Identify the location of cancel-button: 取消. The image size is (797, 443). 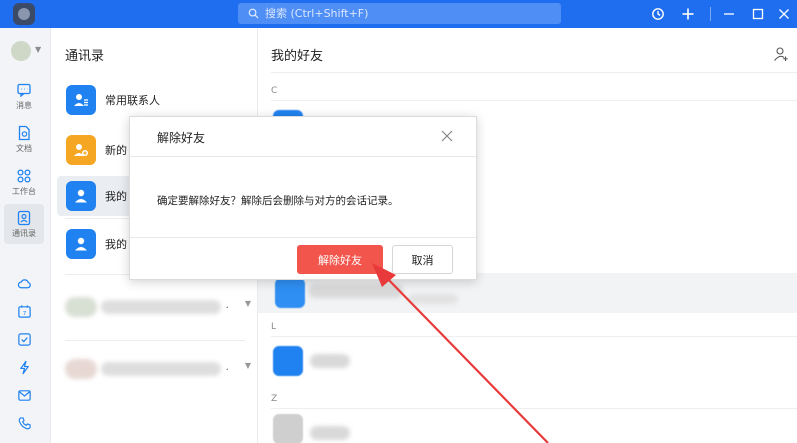
(422, 259).